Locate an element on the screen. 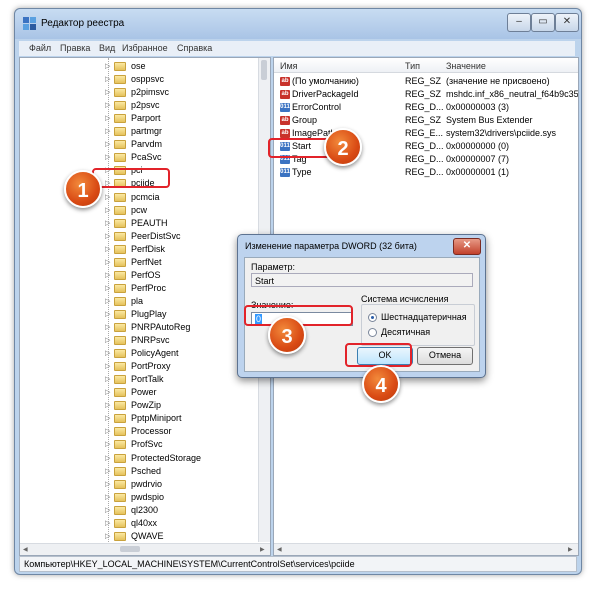  tree-item: ▷ pwdrvio is located at coordinates (139, 484).